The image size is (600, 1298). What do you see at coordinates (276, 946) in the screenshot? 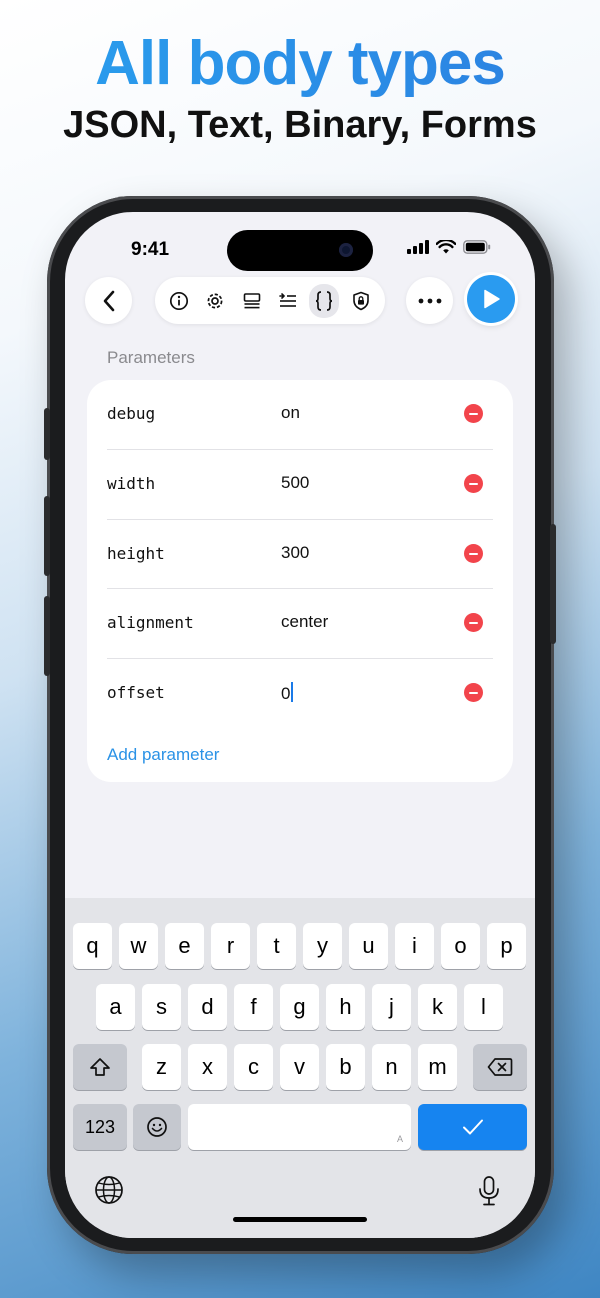
I see `key-t: t` at bounding box center [276, 946].